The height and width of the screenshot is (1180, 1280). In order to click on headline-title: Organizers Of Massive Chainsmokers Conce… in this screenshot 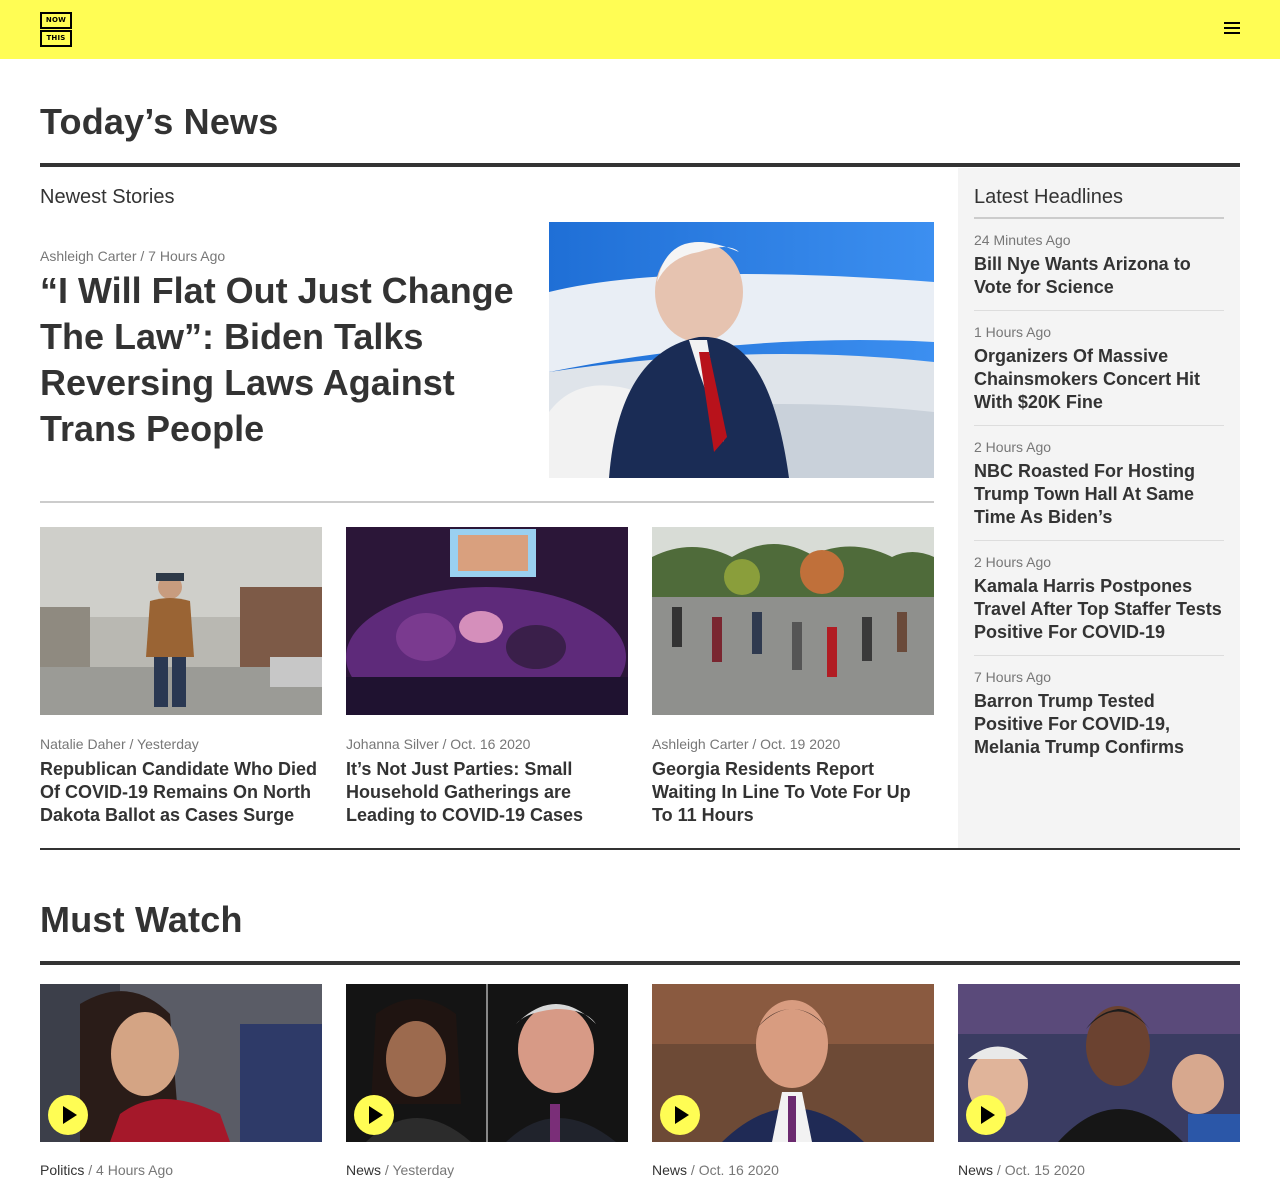, I will do `click(1099, 379)`.